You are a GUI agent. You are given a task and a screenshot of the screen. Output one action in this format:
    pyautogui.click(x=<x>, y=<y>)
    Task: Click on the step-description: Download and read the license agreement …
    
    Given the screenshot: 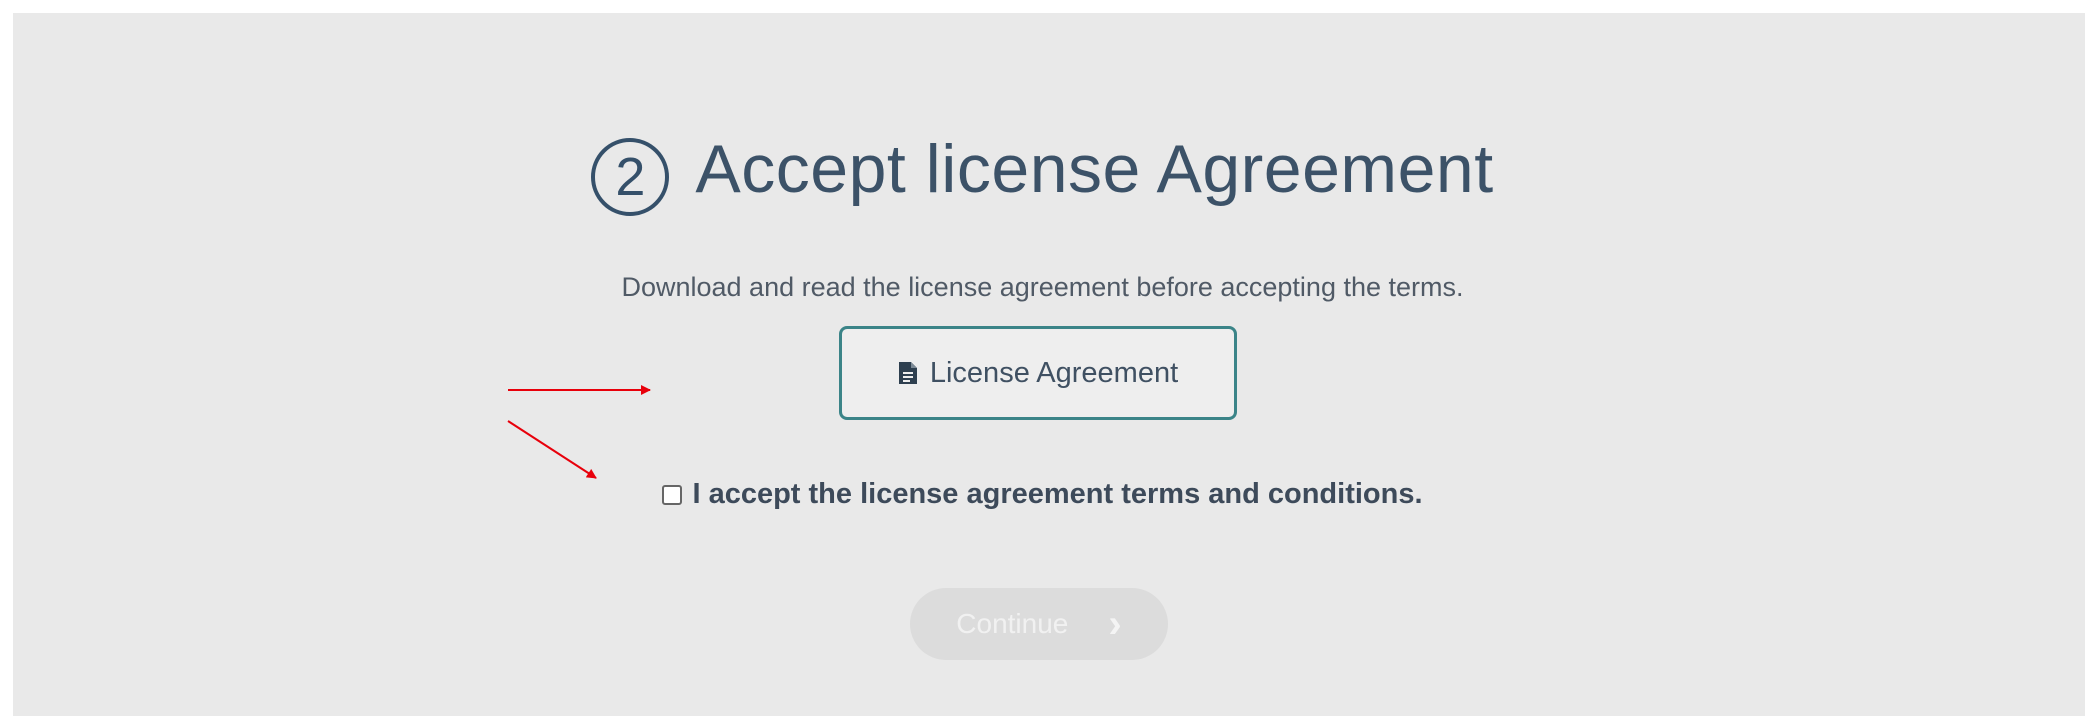 What is the action you would take?
    pyautogui.click(x=1042, y=287)
    